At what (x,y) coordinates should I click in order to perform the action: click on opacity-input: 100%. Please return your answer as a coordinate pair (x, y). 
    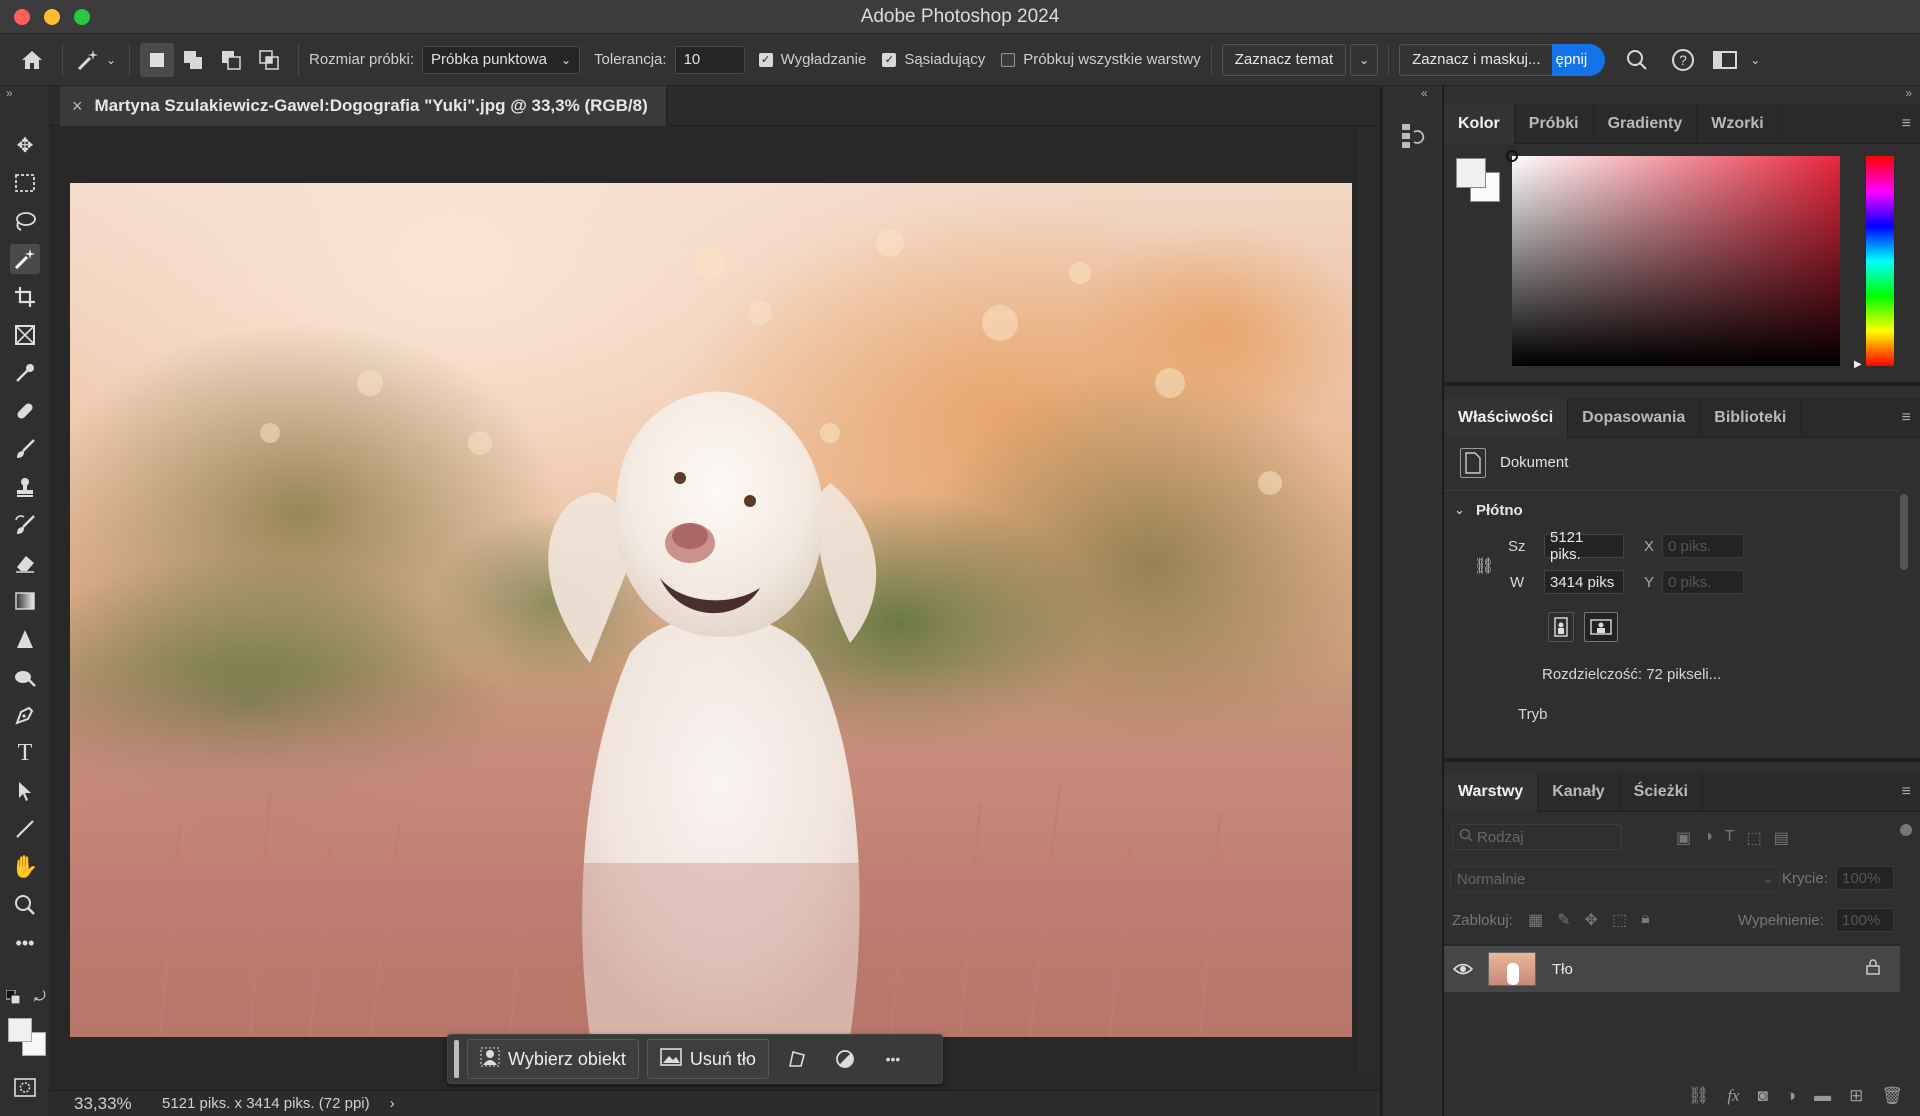
    Looking at the image, I should click on (1865, 878).